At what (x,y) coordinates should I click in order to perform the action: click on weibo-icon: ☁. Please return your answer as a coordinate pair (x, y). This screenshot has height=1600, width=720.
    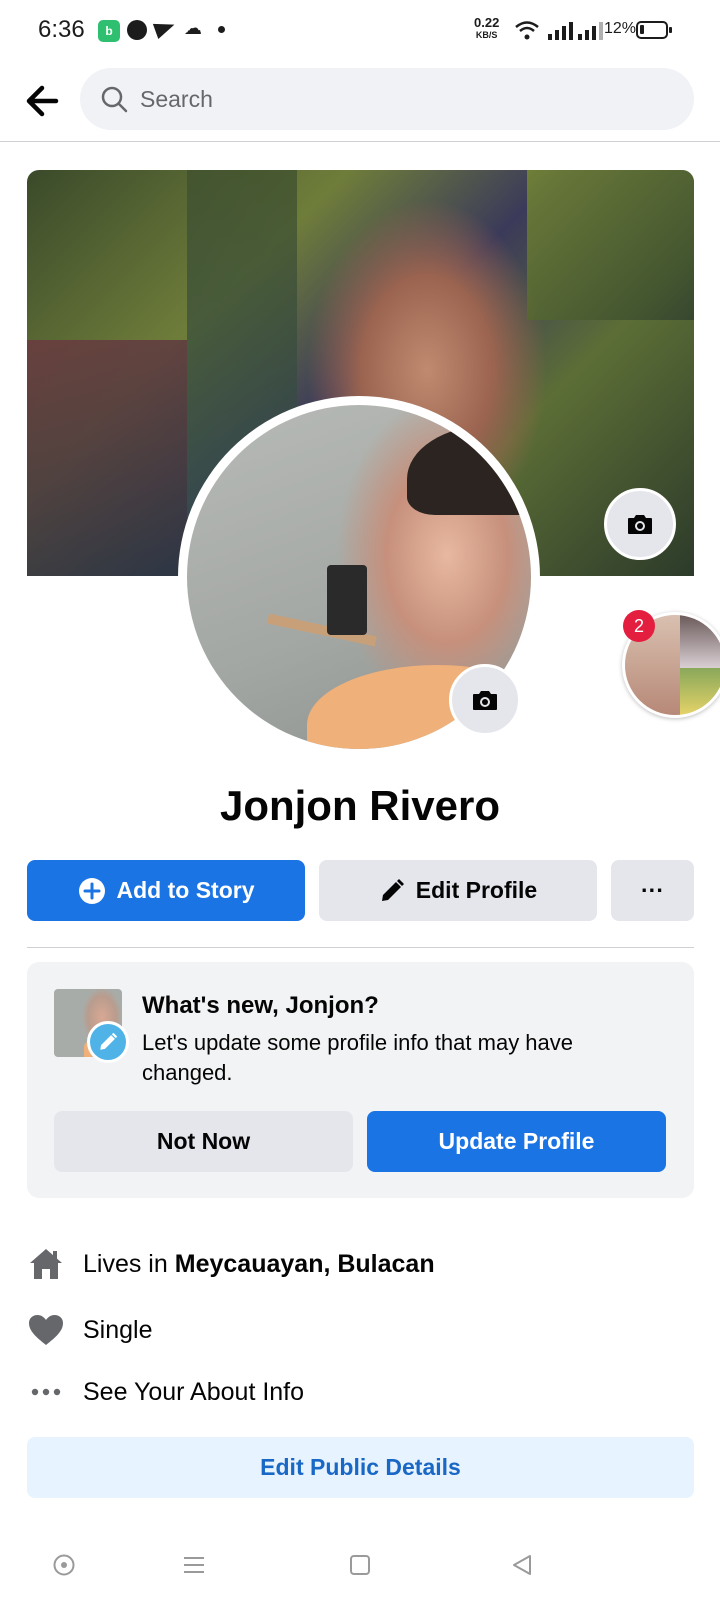
    Looking at the image, I should click on (193, 28).